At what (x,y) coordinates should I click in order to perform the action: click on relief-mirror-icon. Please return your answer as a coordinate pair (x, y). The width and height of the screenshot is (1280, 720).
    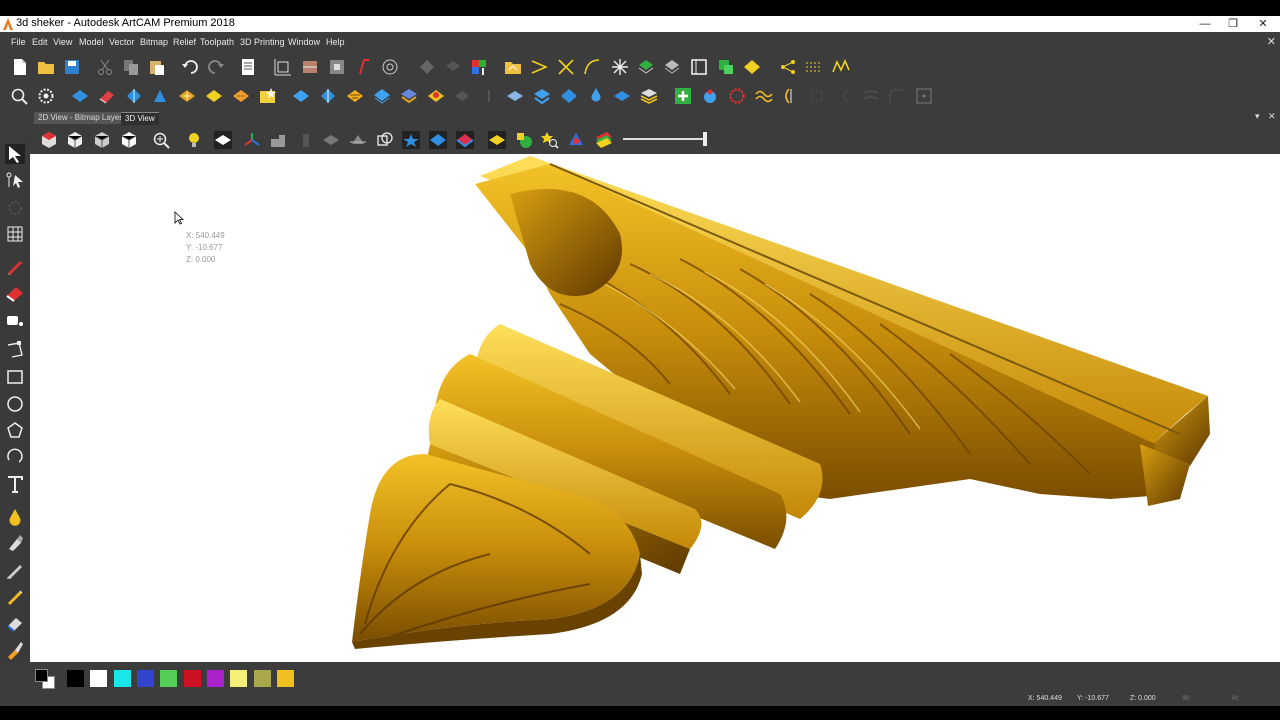
    Looking at the image, I should click on (790, 96).